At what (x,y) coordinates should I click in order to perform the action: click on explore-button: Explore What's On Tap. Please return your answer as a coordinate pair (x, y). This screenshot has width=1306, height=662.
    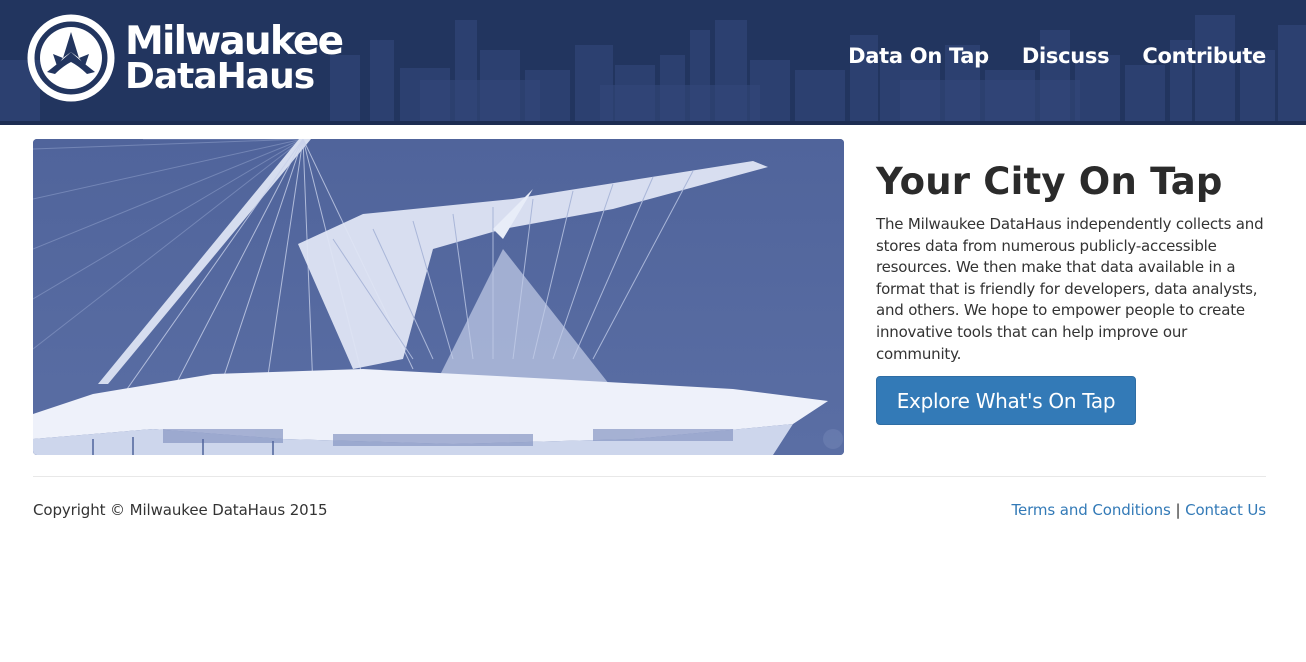
    Looking at the image, I should click on (1006, 400).